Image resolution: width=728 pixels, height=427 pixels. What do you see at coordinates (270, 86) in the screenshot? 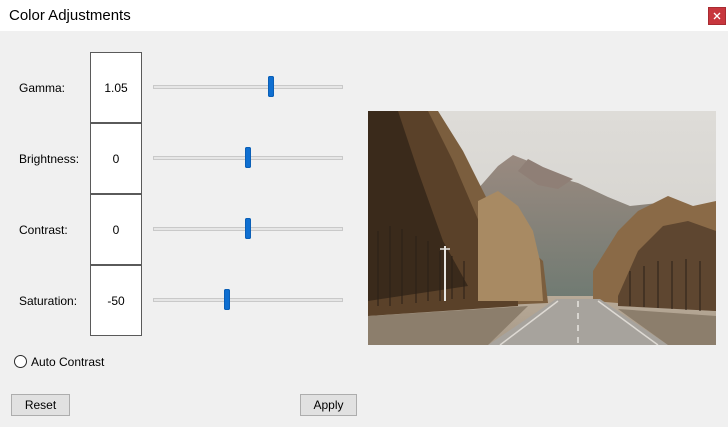
I see `gamma-slider-thumb` at bounding box center [270, 86].